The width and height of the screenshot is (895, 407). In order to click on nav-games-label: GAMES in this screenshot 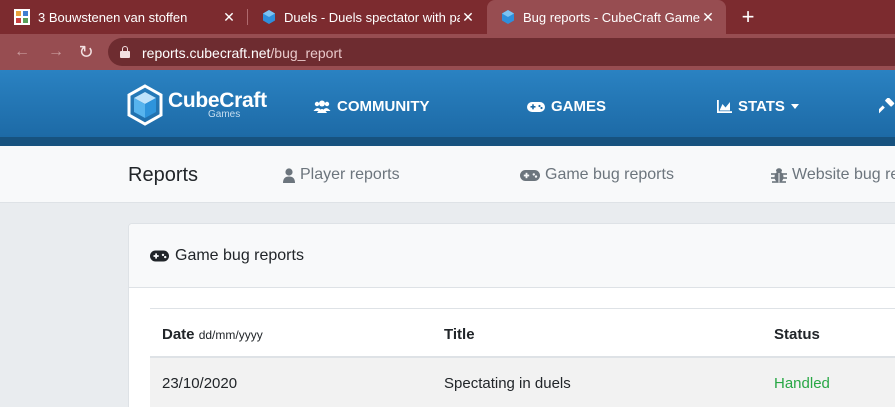, I will do `click(579, 106)`.